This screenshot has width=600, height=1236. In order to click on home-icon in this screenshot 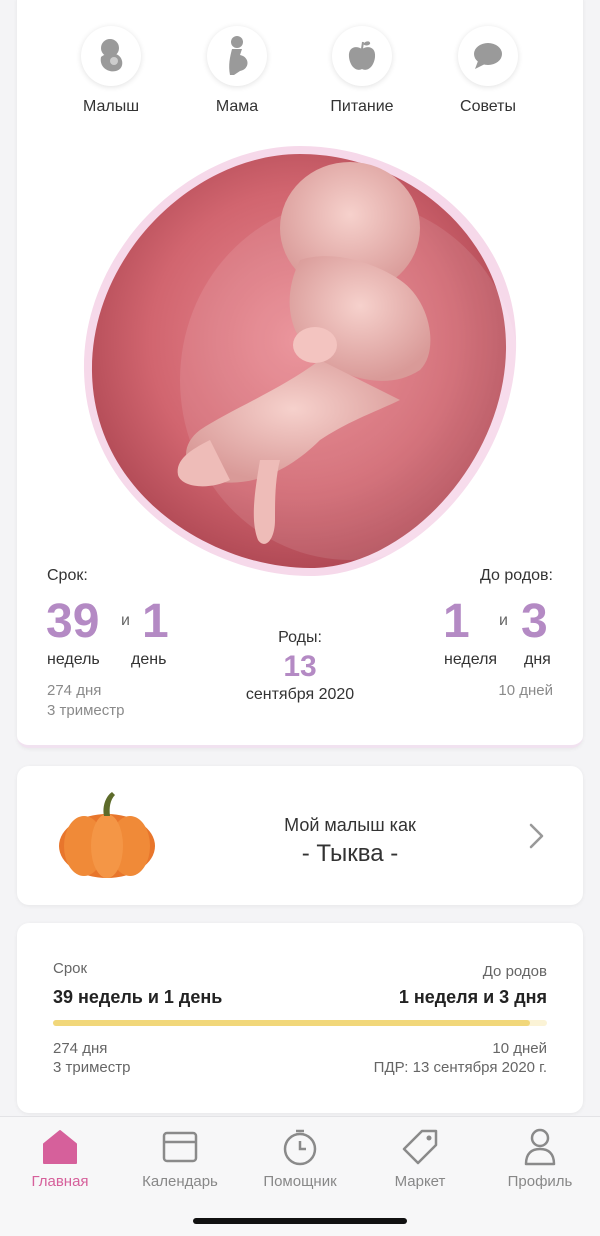, I will do `click(60, 1147)`.